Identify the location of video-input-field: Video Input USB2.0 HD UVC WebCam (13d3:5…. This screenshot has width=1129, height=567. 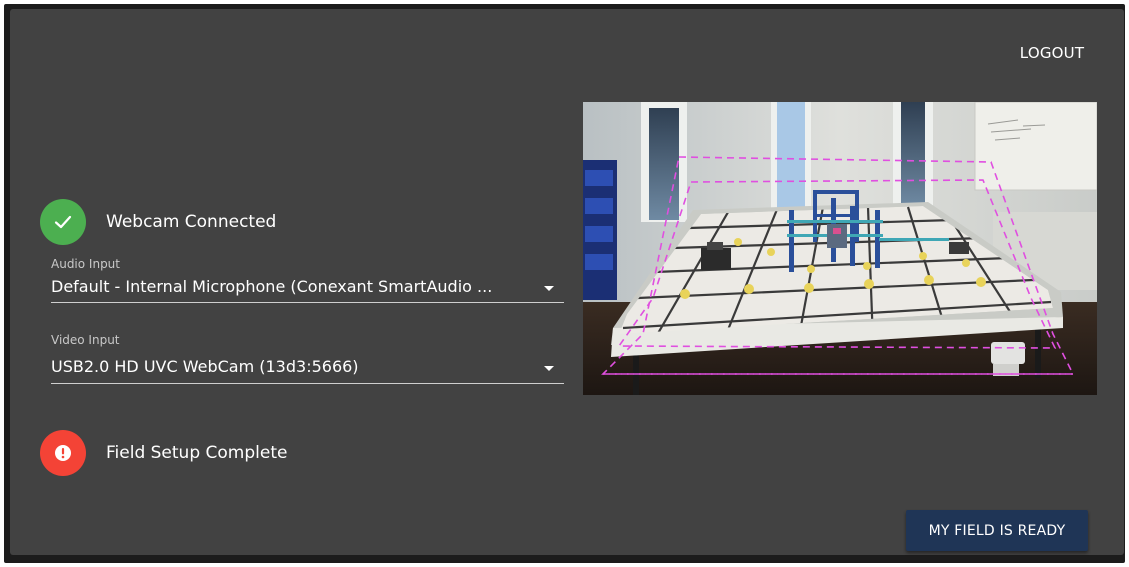
(307, 358).